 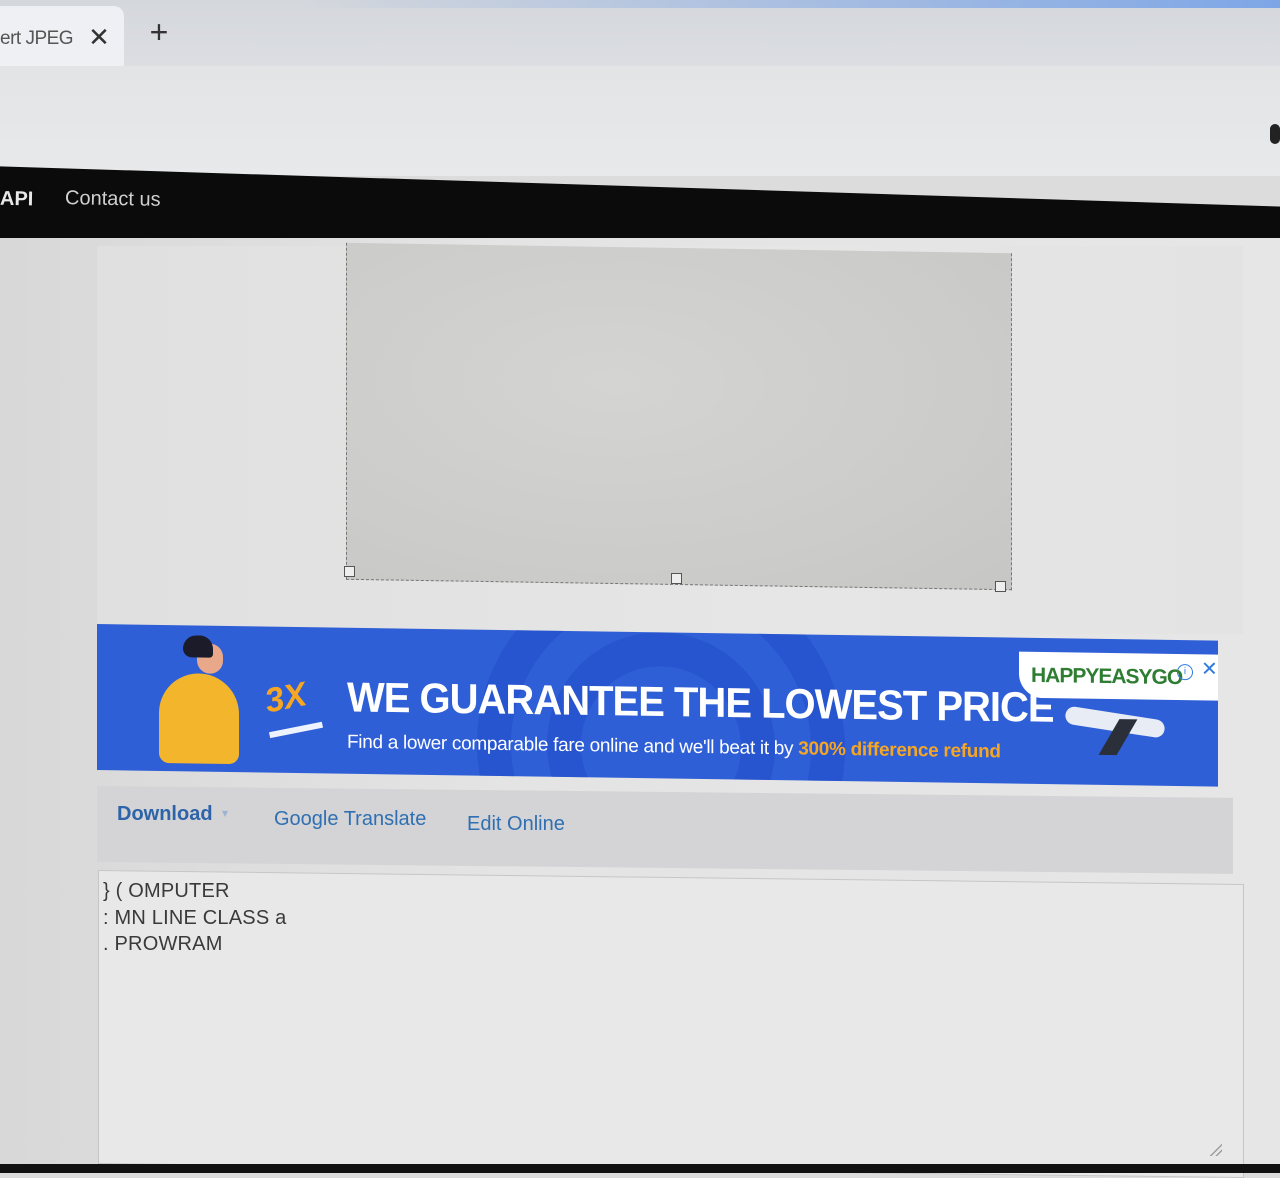 I want to click on ad-laptop-icon, so click(x=296, y=730).